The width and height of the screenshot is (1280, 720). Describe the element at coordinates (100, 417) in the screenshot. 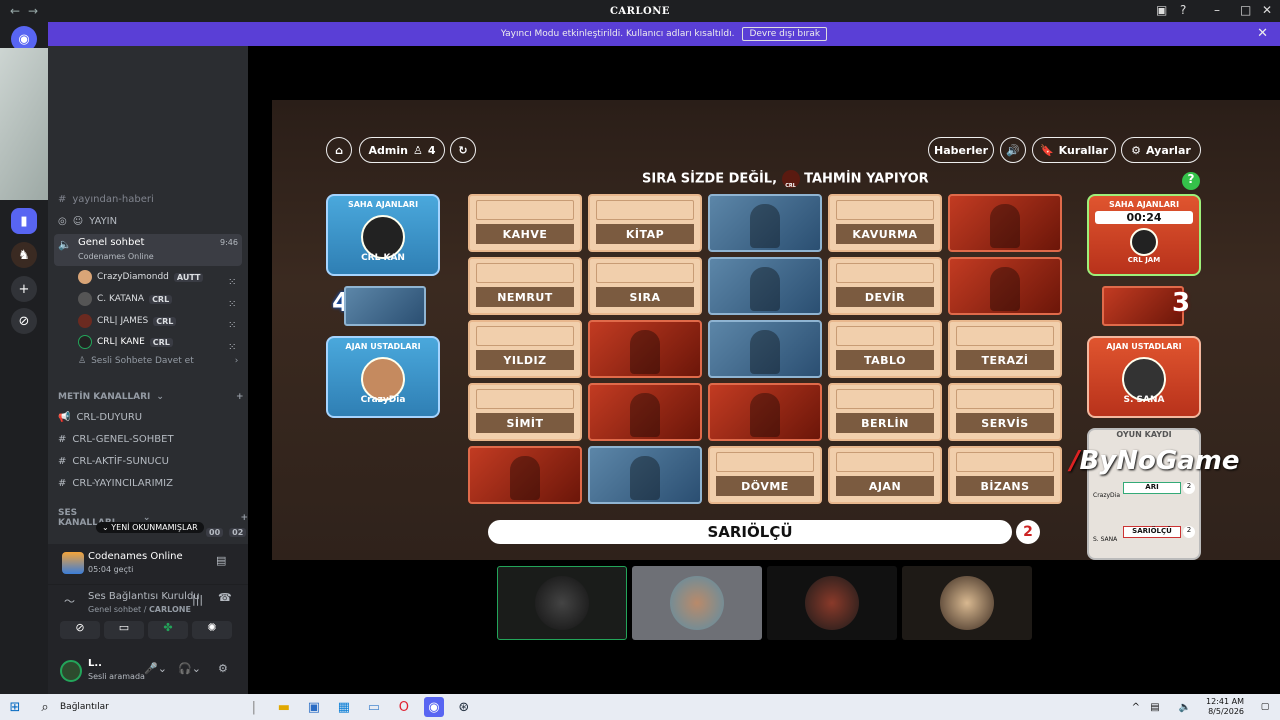

I see `text-channel: 📢 CRL-DUYURU` at that location.